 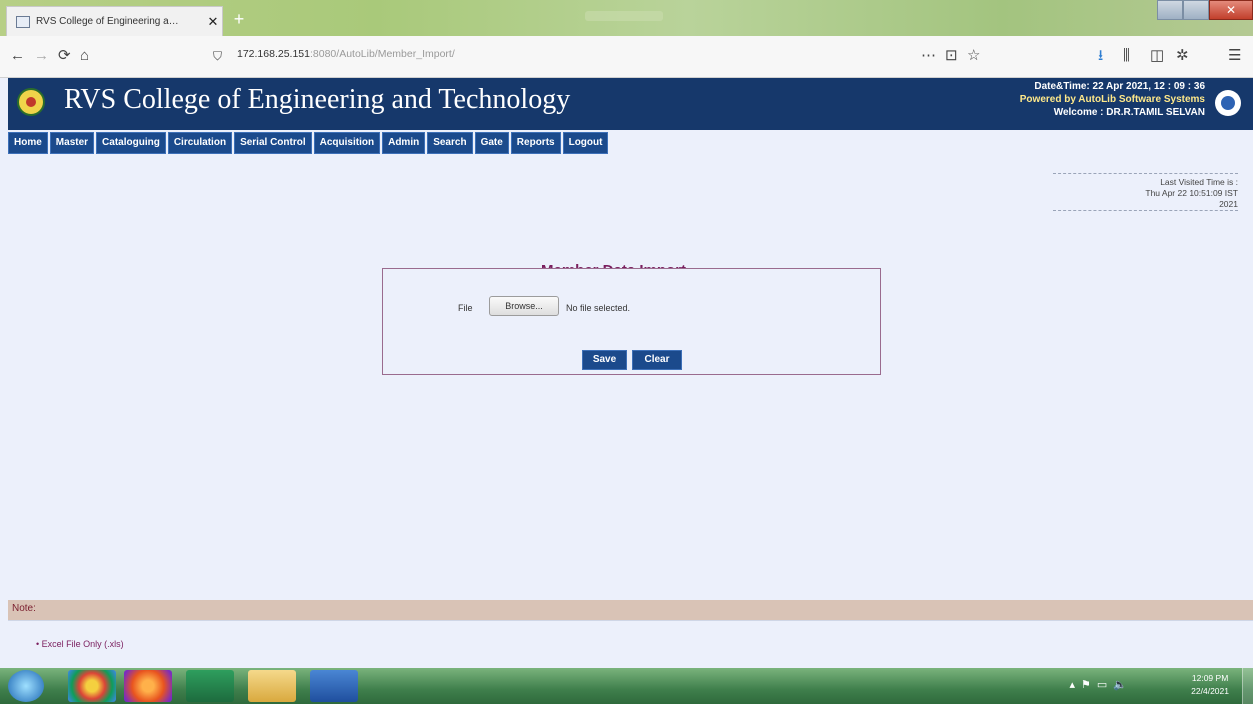 What do you see at coordinates (951, 56) in the screenshot?
I see `pocket-icon: ⊡` at bounding box center [951, 56].